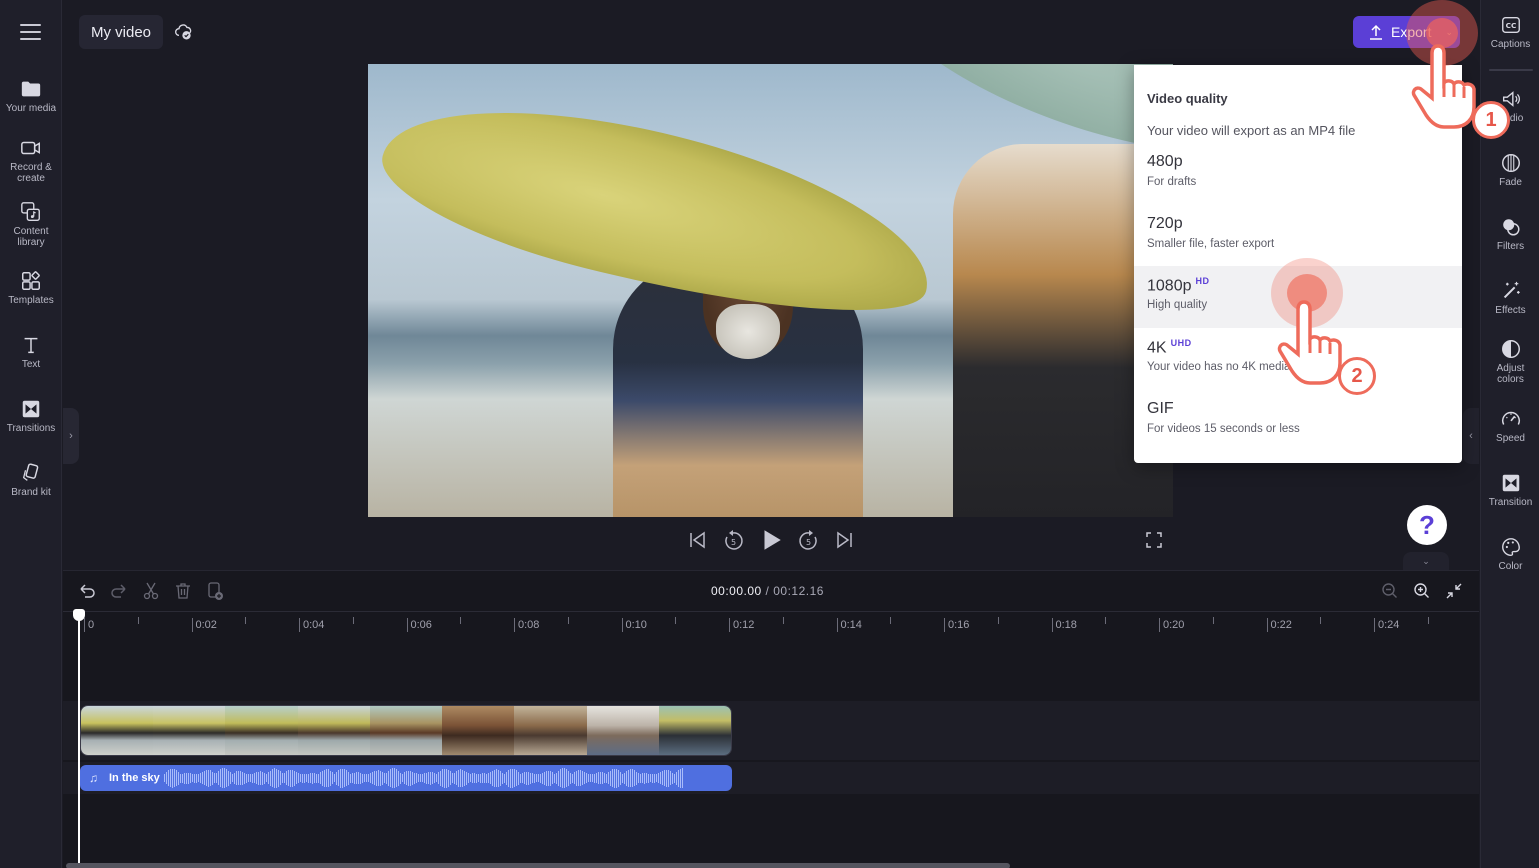 This screenshot has height=868, width=1539. I want to click on uhd-badge: UHD, so click(1181, 343).